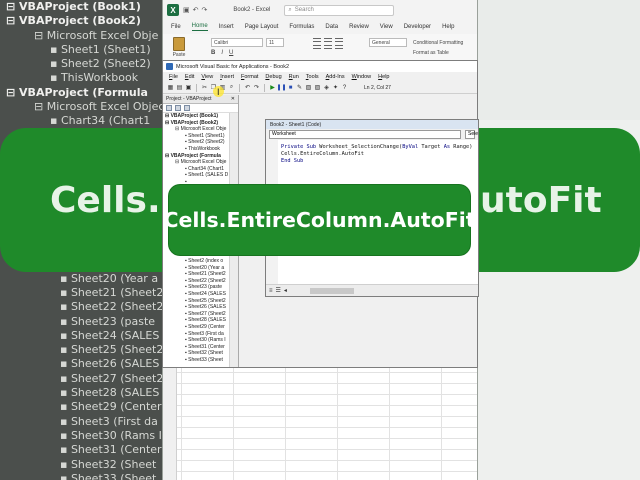 The height and width of the screenshot is (480, 640). I want to click on paste-button: Paste, so click(179, 49).